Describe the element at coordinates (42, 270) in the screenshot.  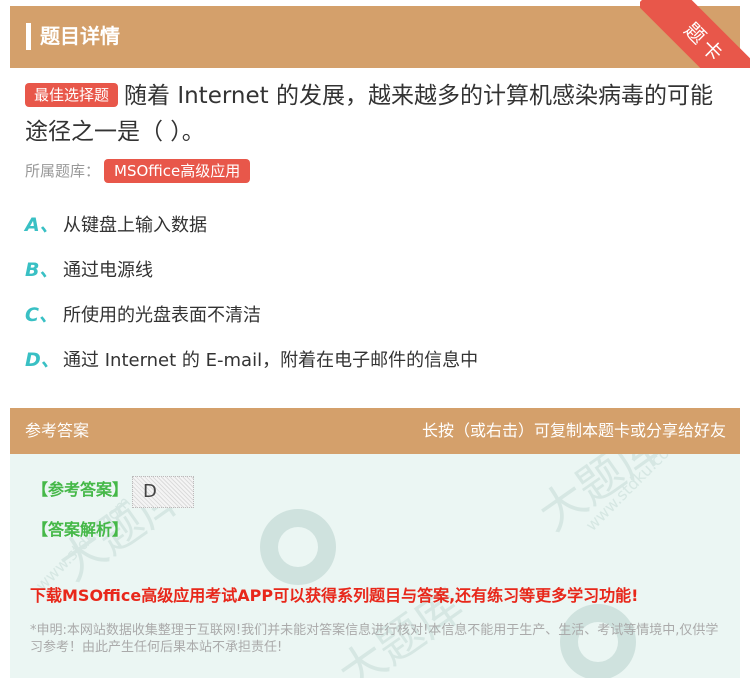
I see `option-letter: B、` at that location.